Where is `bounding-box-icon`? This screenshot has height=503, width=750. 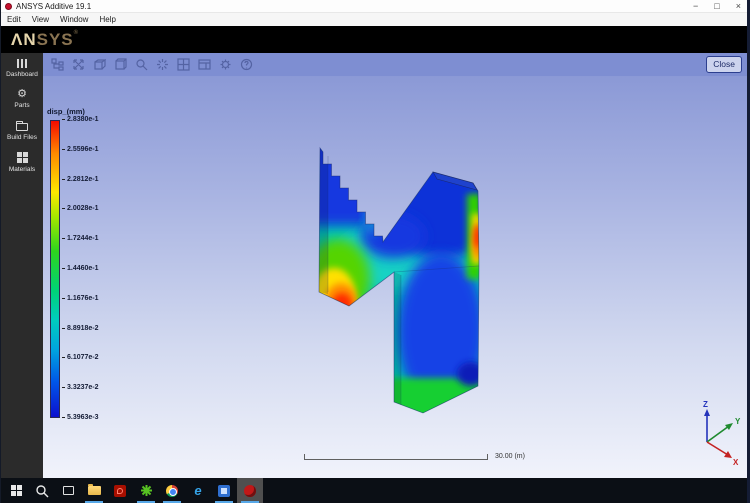 bounding-box-icon is located at coordinates (120, 65).